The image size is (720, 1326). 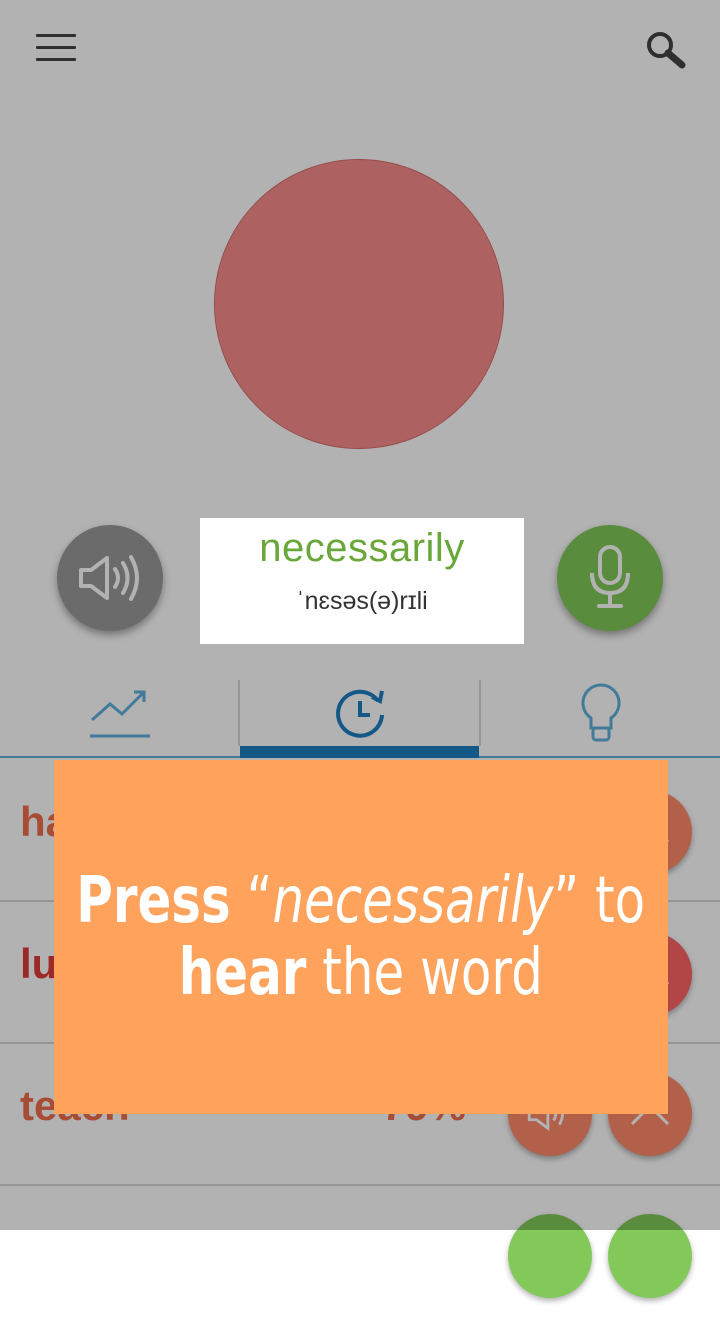 I want to click on tooltip-text: Press “necessarily” to hear the word, so click(x=361, y=937).